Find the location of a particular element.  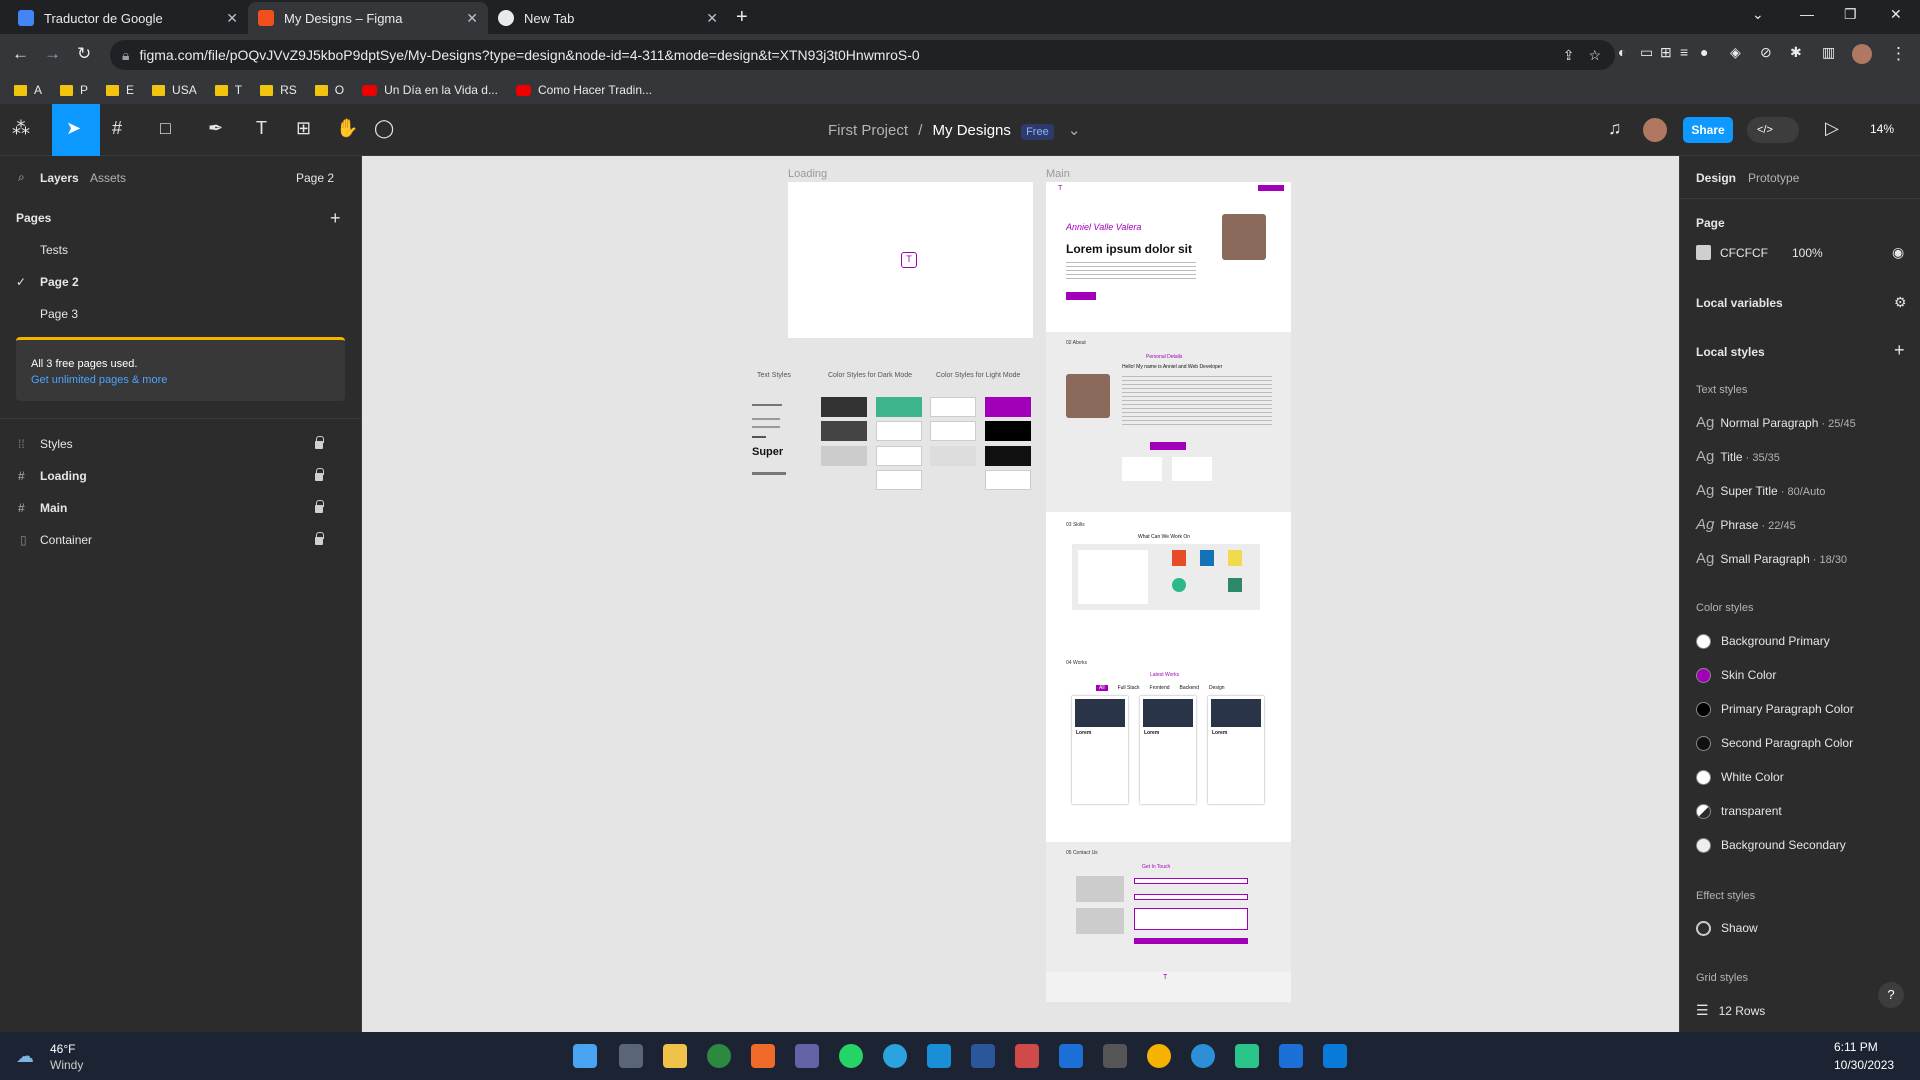

color-style-item: White Color is located at coordinates (1740, 778).